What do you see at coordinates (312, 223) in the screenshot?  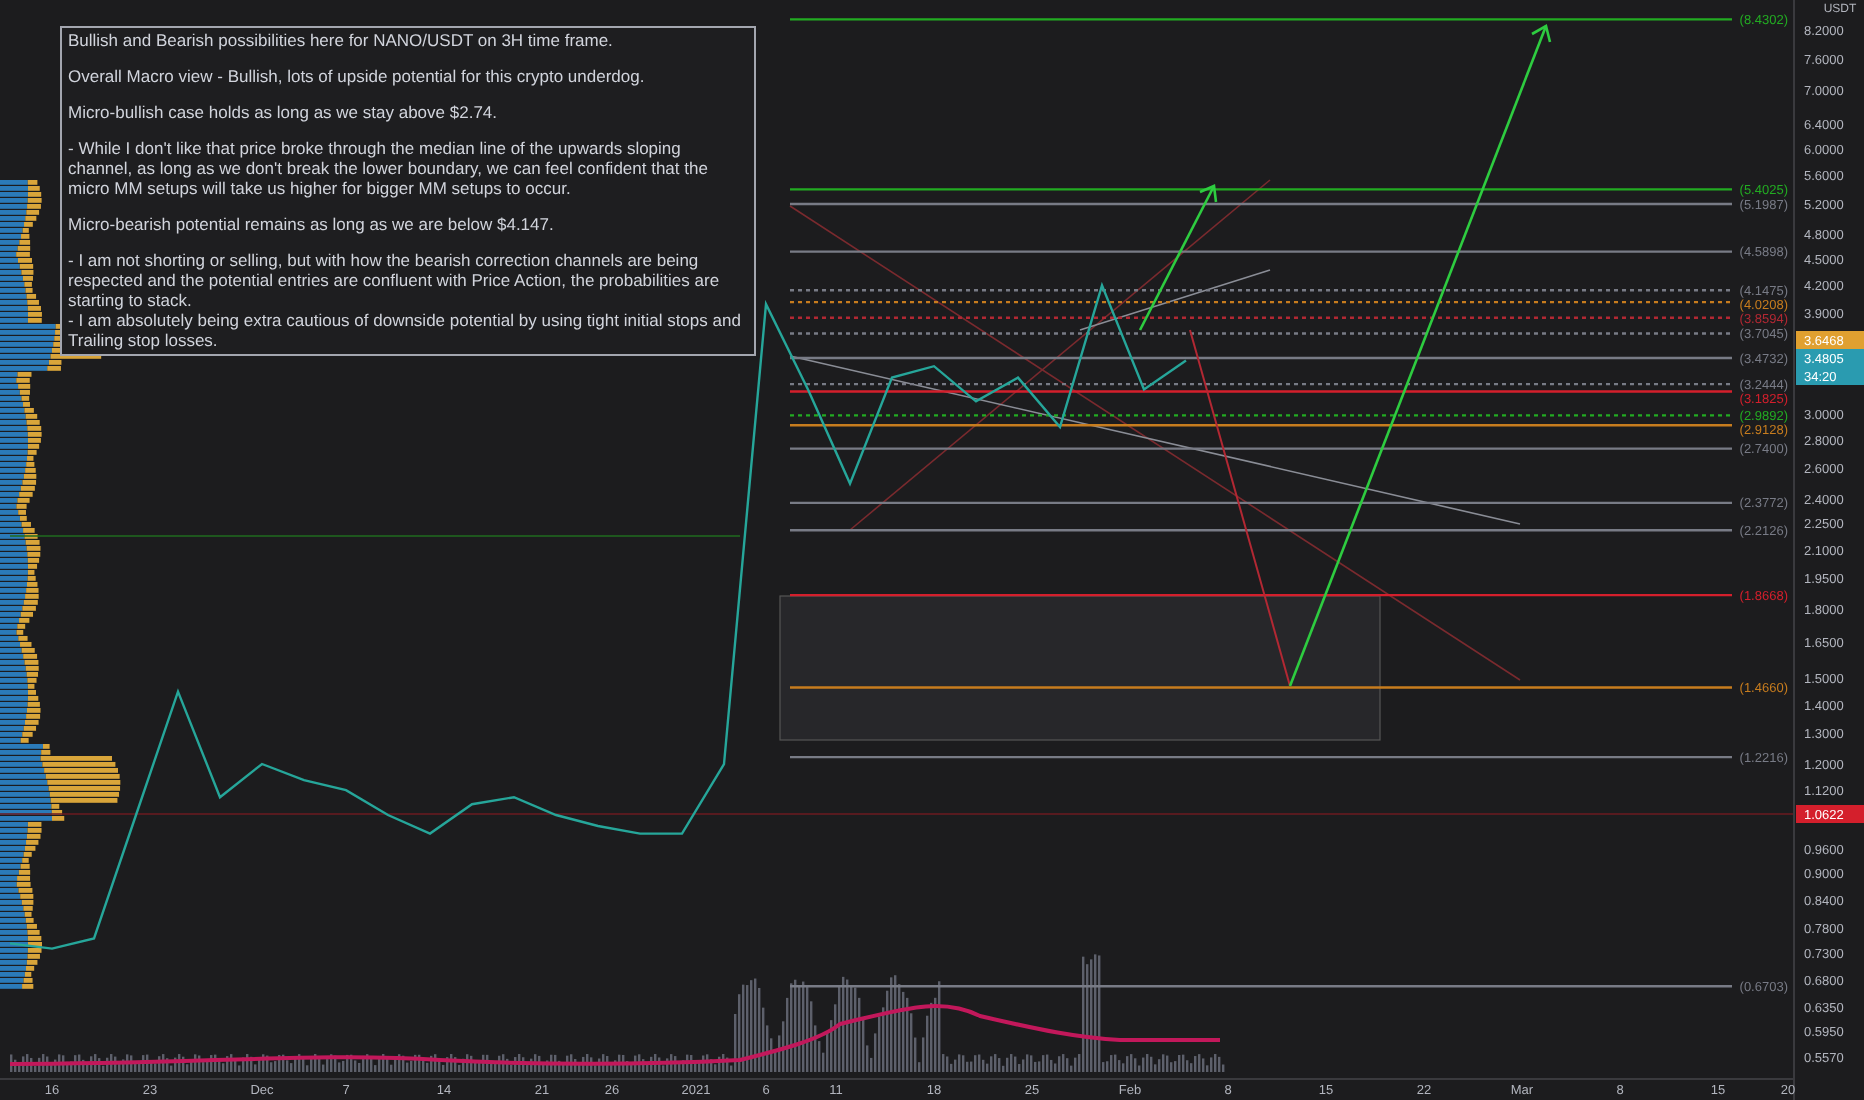 I see `note-paragraph: Micro-bearish potential remains as long as we are below $4.147.` at bounding box center [312, 223].